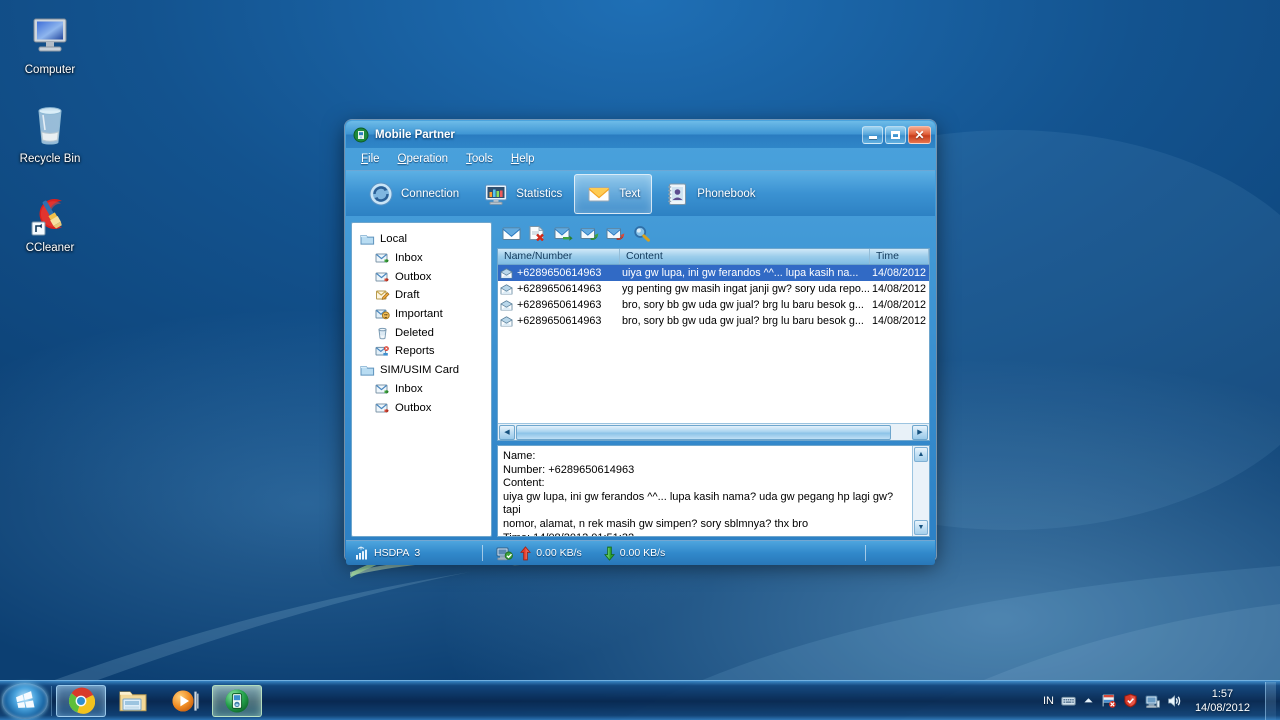  What do you see at coordinates (421, 407) in the screenshot?
I see `tree-item-sim-outbox: Outbox` at bounding box center [421, 407].